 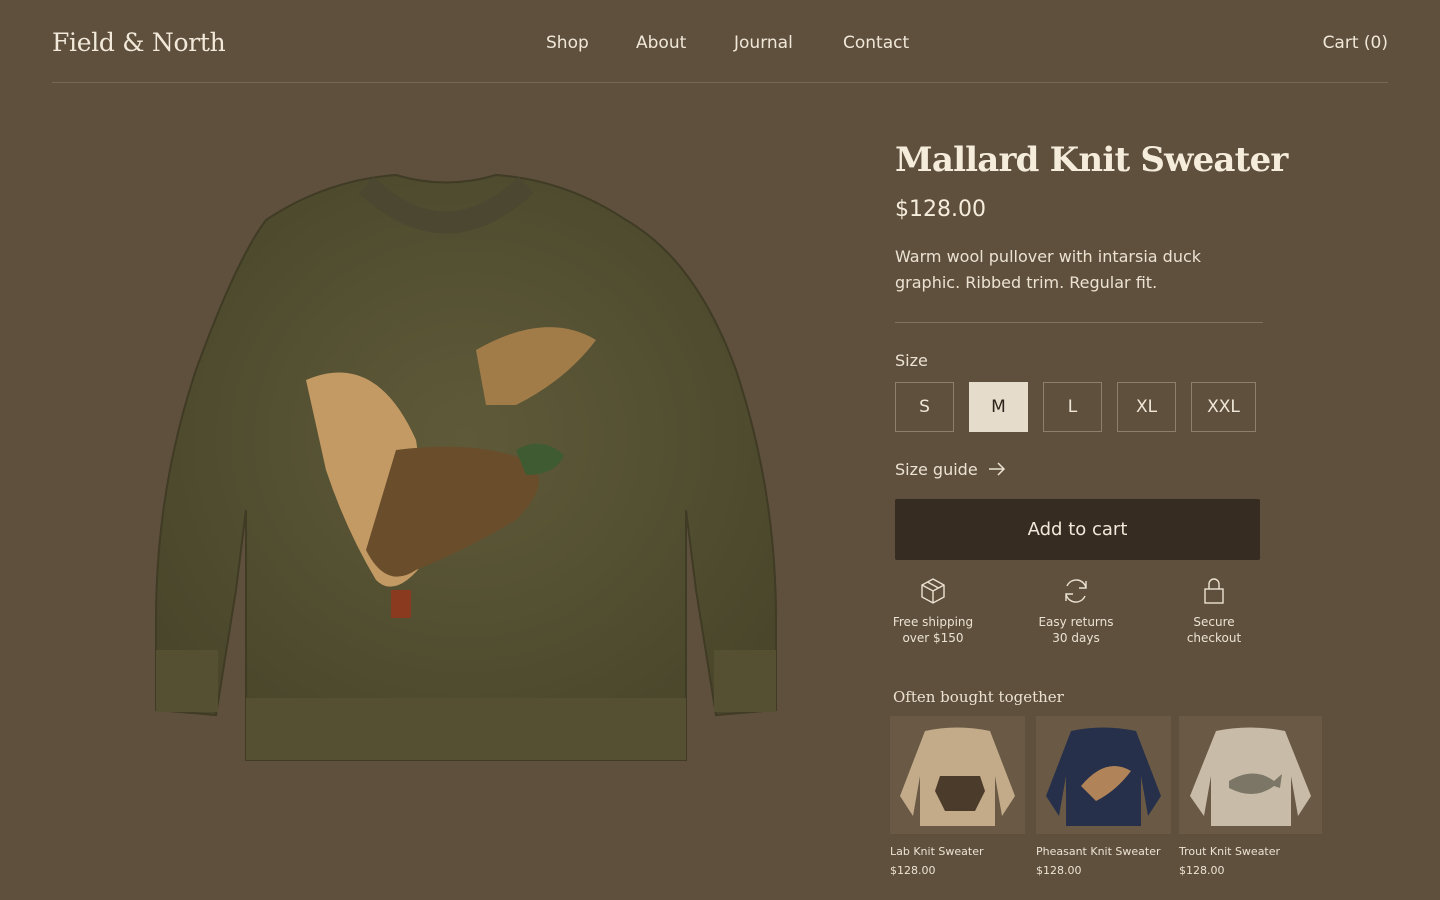 What do you see at coordinates (933, 590) in the screenshot?
I see `box-icon` at bounding box center [933, 590].